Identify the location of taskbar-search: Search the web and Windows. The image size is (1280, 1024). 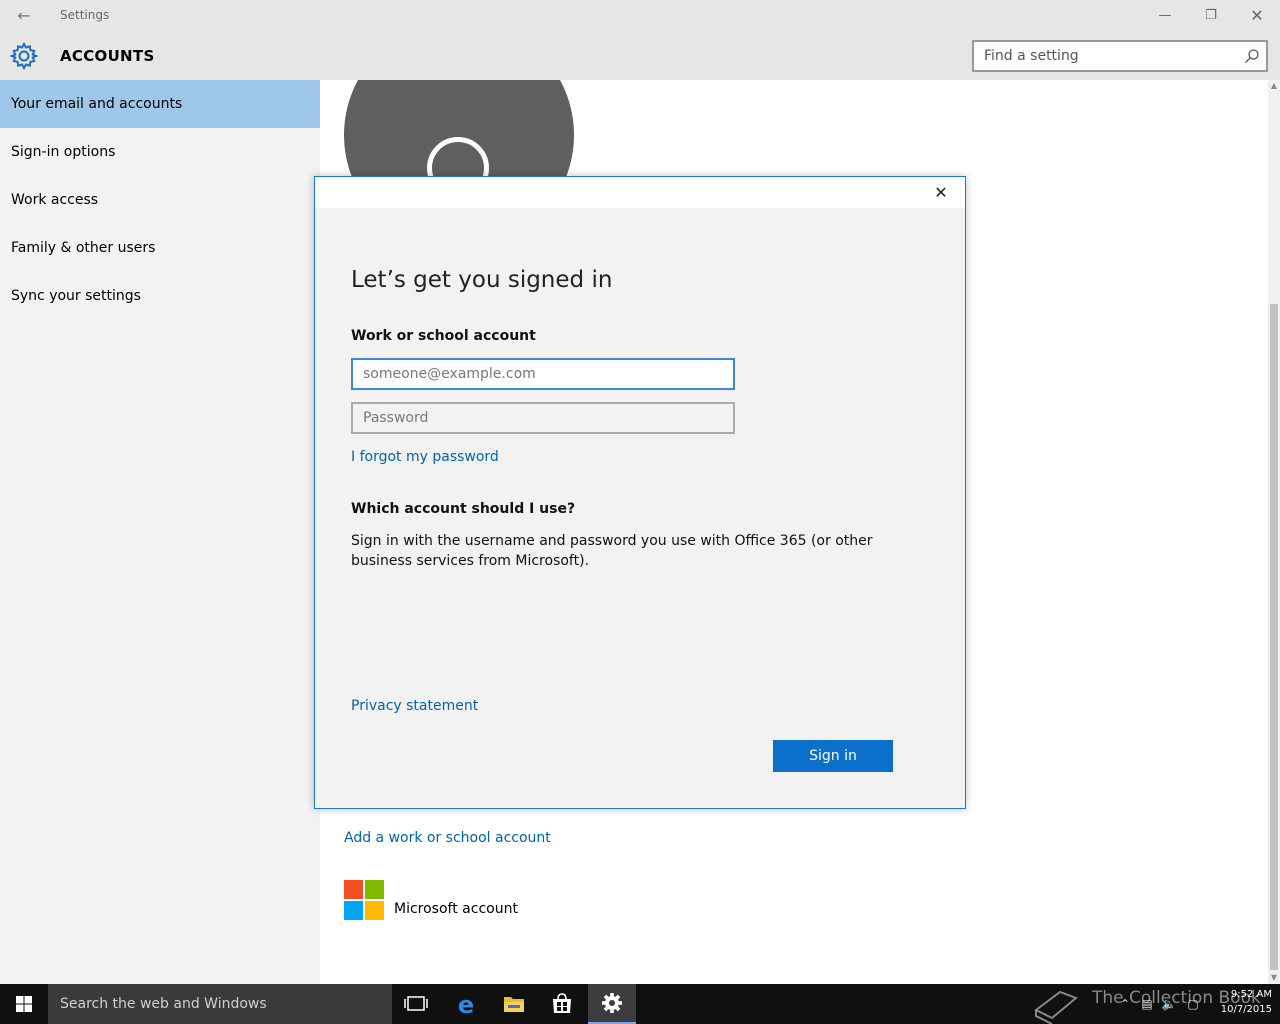
(220, 1004).